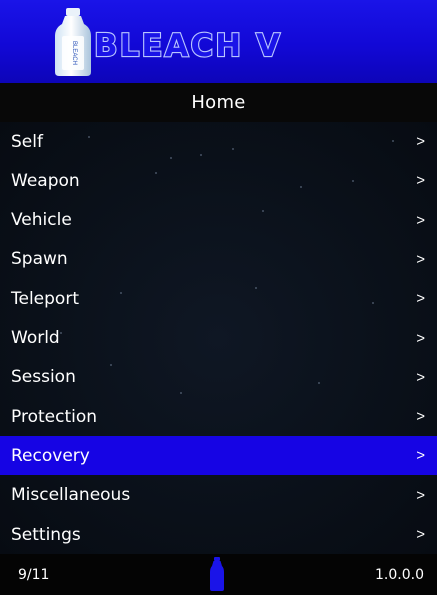 The height and width of the screenshot is (595, 437). What do you see at coordinates (218, 377) in the screenshot?
I see `menu-item-session: Session >` at bounding box center [218, 377].